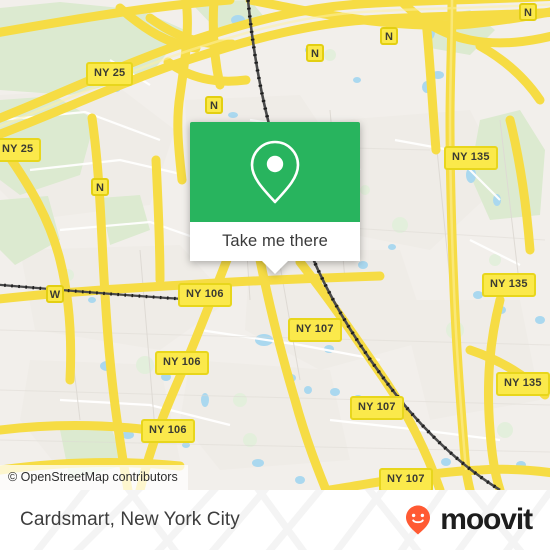 The height and width of the screenshot is (550, 550). Describe the element at coordinates (94, 477) in the screenshot. I see `osm-attribution: © OpenStreetMap contributors` at that location.